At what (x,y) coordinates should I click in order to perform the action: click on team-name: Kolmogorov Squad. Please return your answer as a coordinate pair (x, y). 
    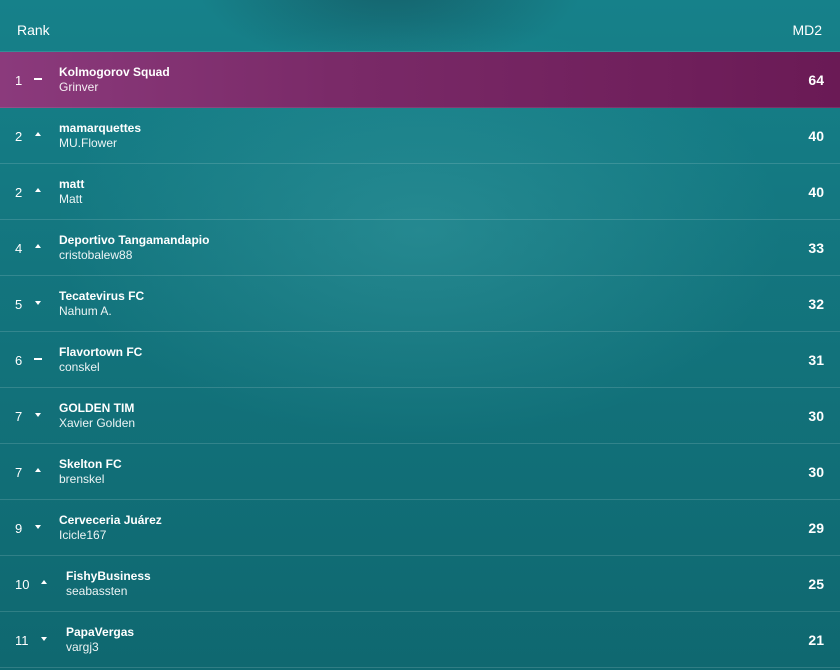
    Looking at the image, I should click on (114, 72).